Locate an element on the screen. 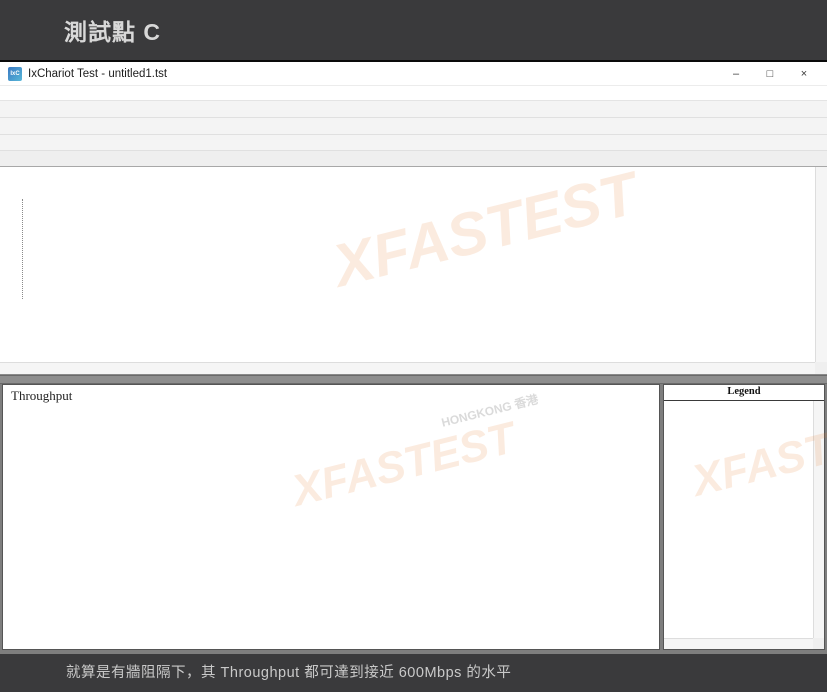 This screenshot has width=827, height=692. legend-title: Legend is located at coordinates (744, 393).